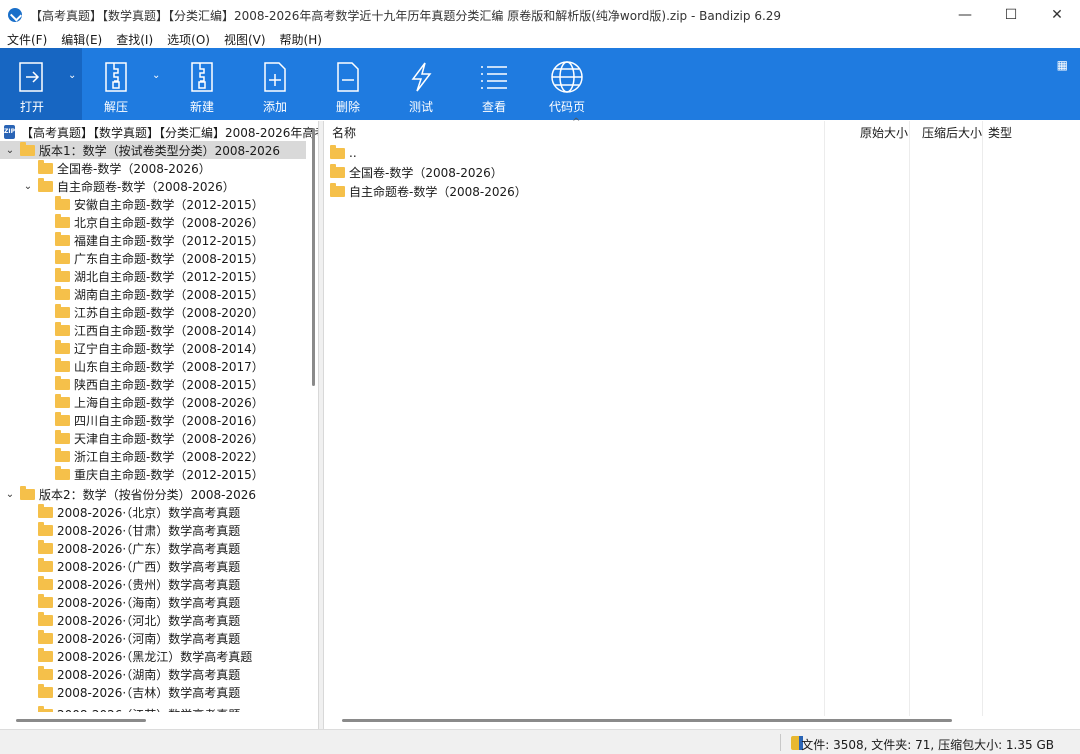 The width and height of the screenshot is (1080, 754). I want to click on tree-item-province: 陕西自主命题-数学（2008-2015）, so click(132, 384).